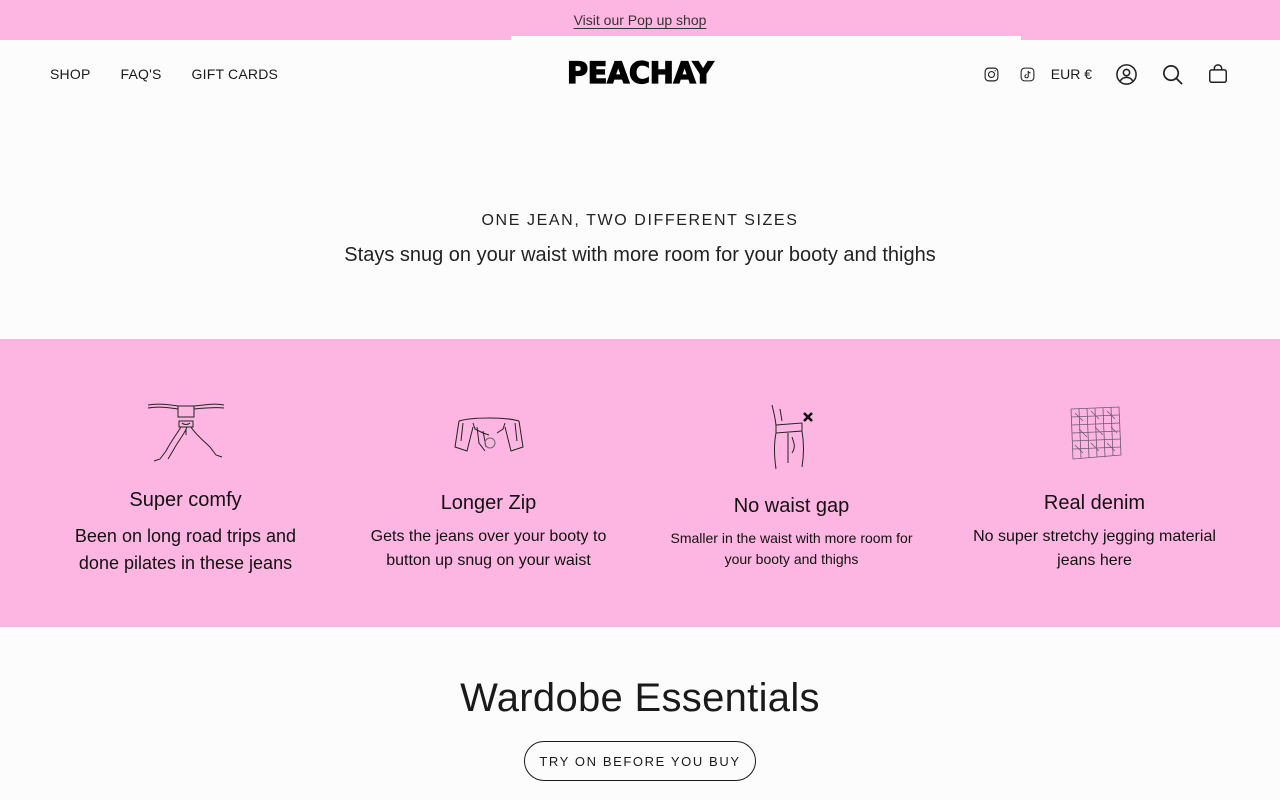 The width and height of the screenshot is (1280, 800). I want to click on feature-title: Longer Zip, so click(488, 503).